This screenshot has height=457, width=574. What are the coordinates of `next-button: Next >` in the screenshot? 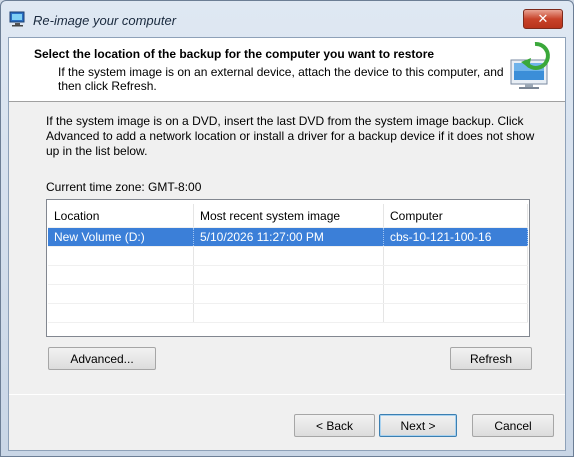 It's located at (418, 425).